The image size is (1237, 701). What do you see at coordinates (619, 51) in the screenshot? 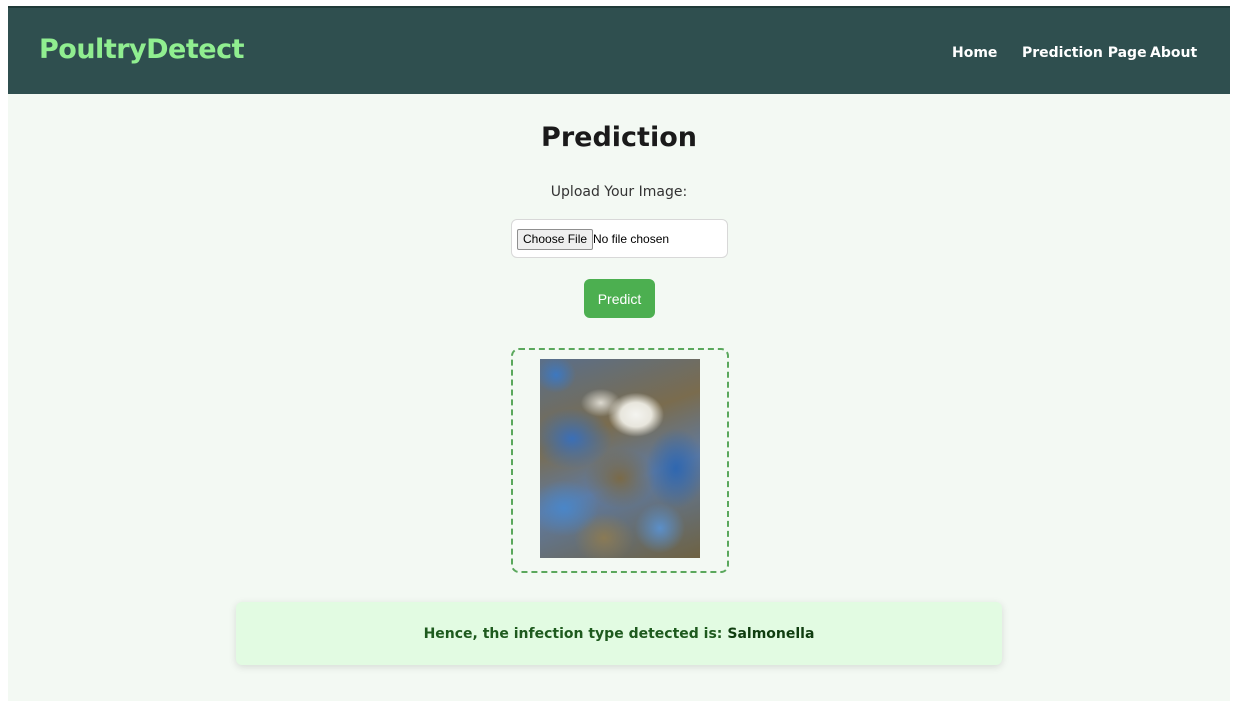
I see `navbar: PoultryDetect Home Prediction Page About` at bounding box center [619, 51].